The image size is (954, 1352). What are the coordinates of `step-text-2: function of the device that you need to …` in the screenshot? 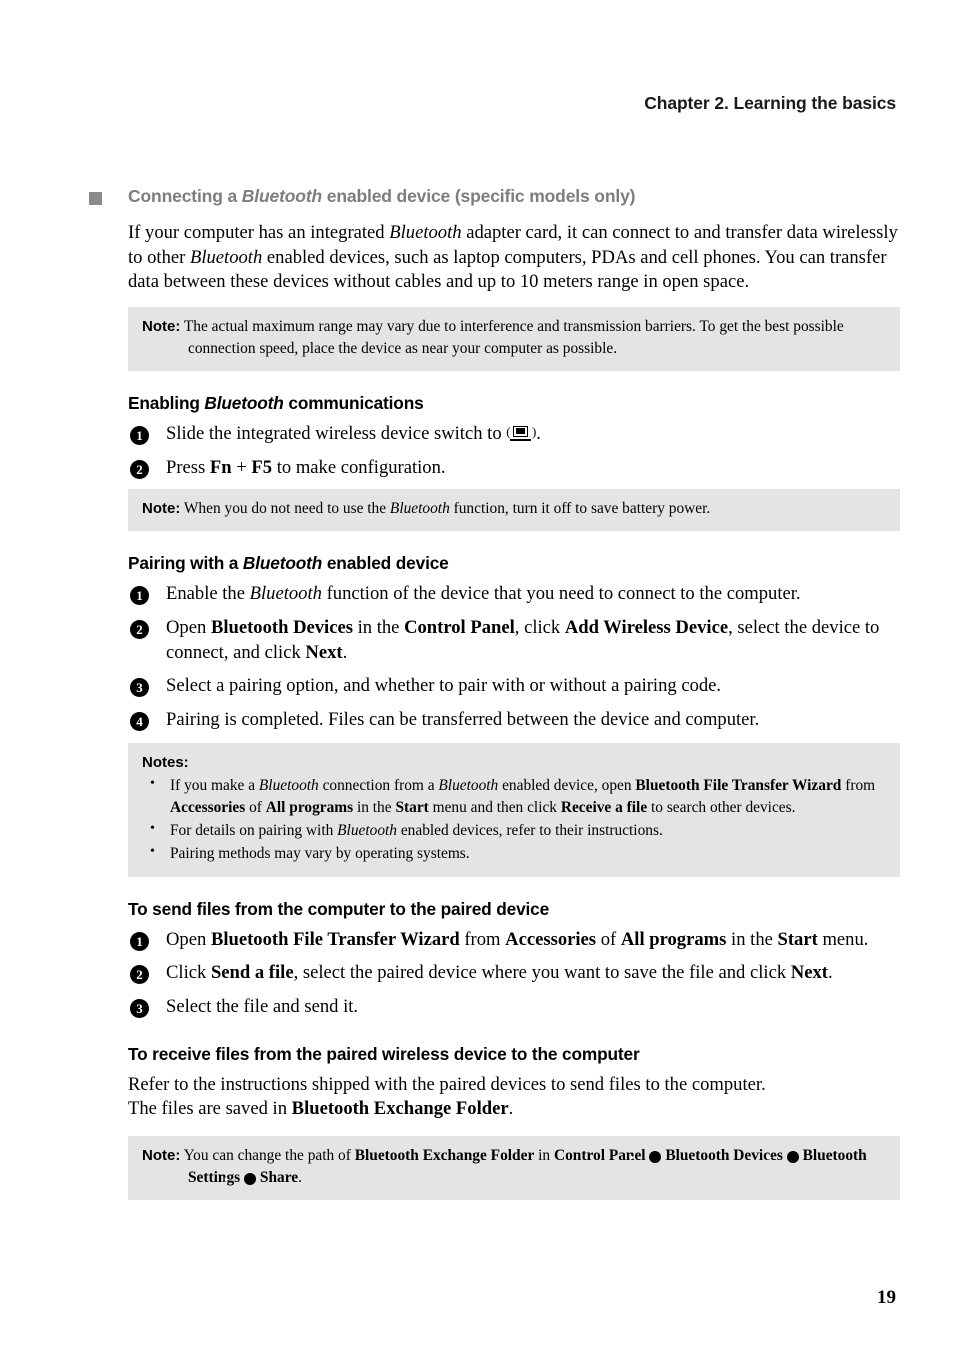 It's located at (561, 594).